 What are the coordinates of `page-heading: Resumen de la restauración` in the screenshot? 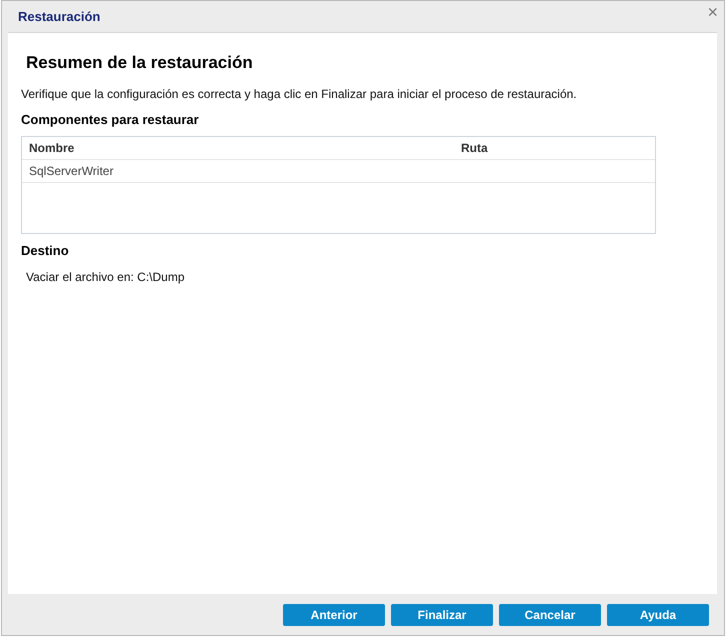 It's located at (140, 63).